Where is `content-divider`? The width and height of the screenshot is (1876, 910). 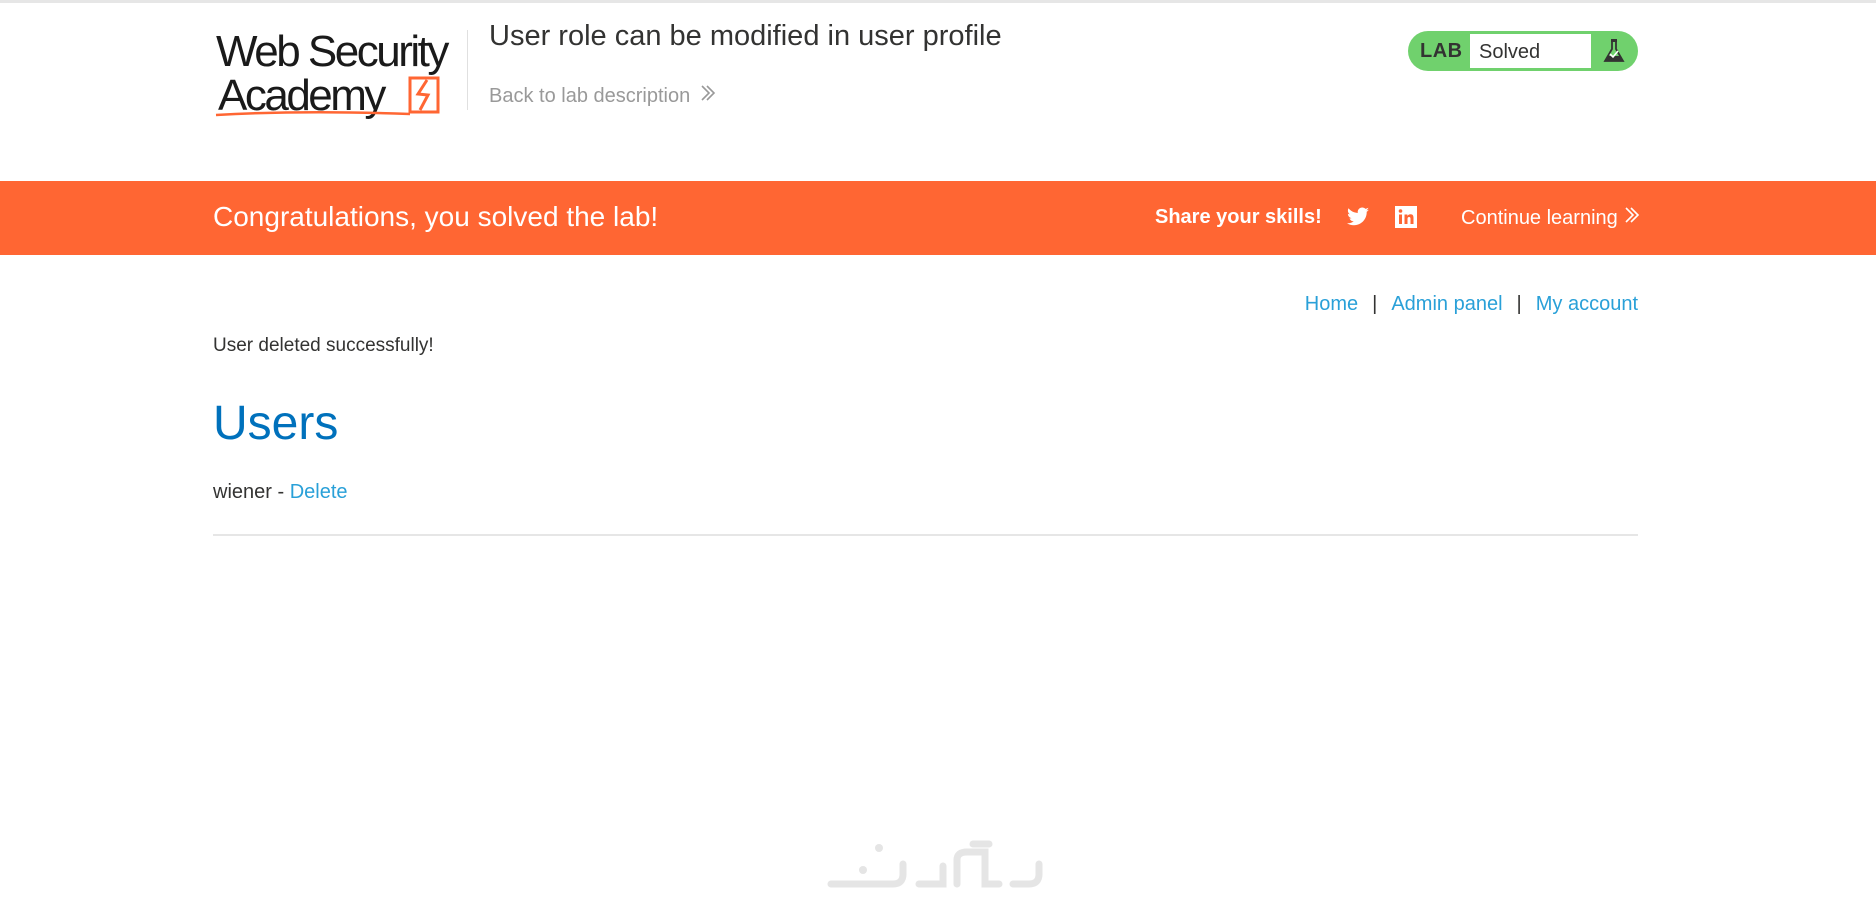 content-divider is located at coordinates (925, 535).